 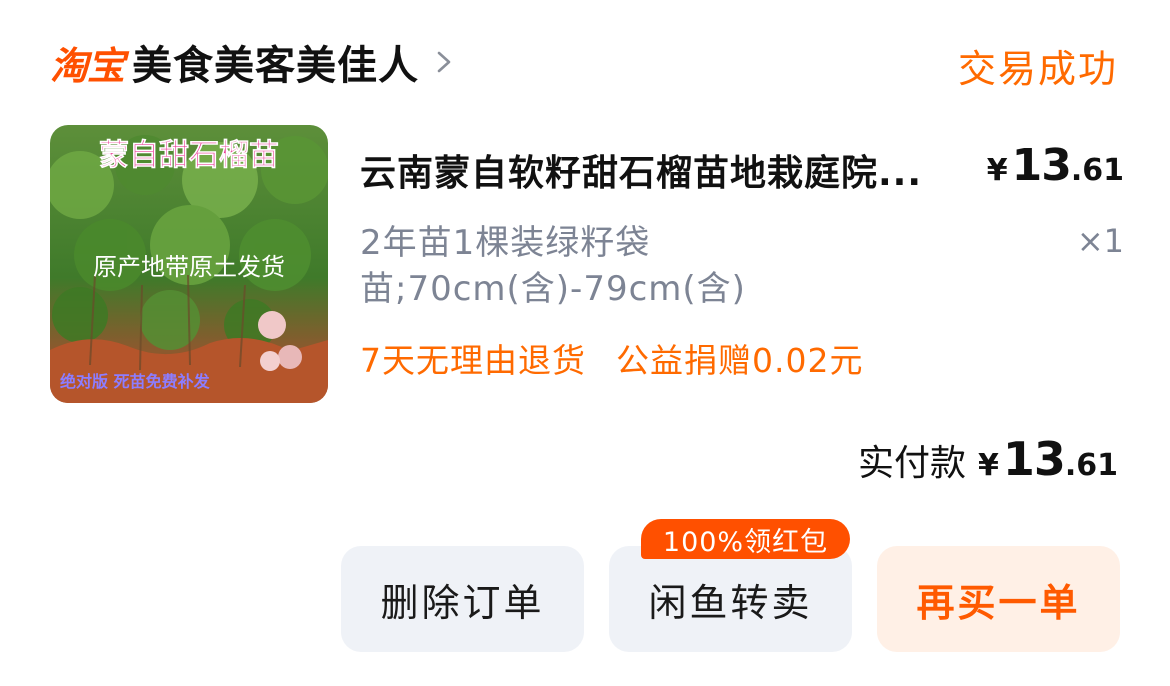 I want to click on shop-link: 淘宝 美食美客美佳人, so click(x=252, y=62).